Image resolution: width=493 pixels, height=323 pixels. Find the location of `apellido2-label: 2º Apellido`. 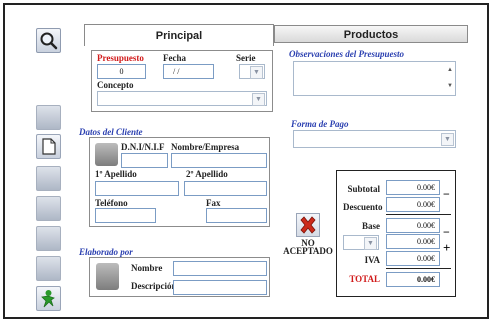

apellido2-label: 2º Apellido is located at coordinates (207, 174).